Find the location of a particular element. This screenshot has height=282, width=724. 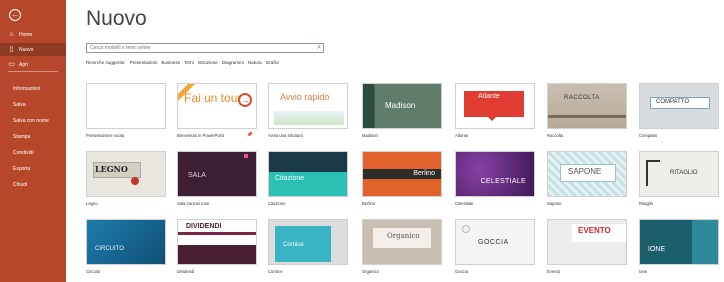

template-caption: Madison is located at coordinates (370, 135).